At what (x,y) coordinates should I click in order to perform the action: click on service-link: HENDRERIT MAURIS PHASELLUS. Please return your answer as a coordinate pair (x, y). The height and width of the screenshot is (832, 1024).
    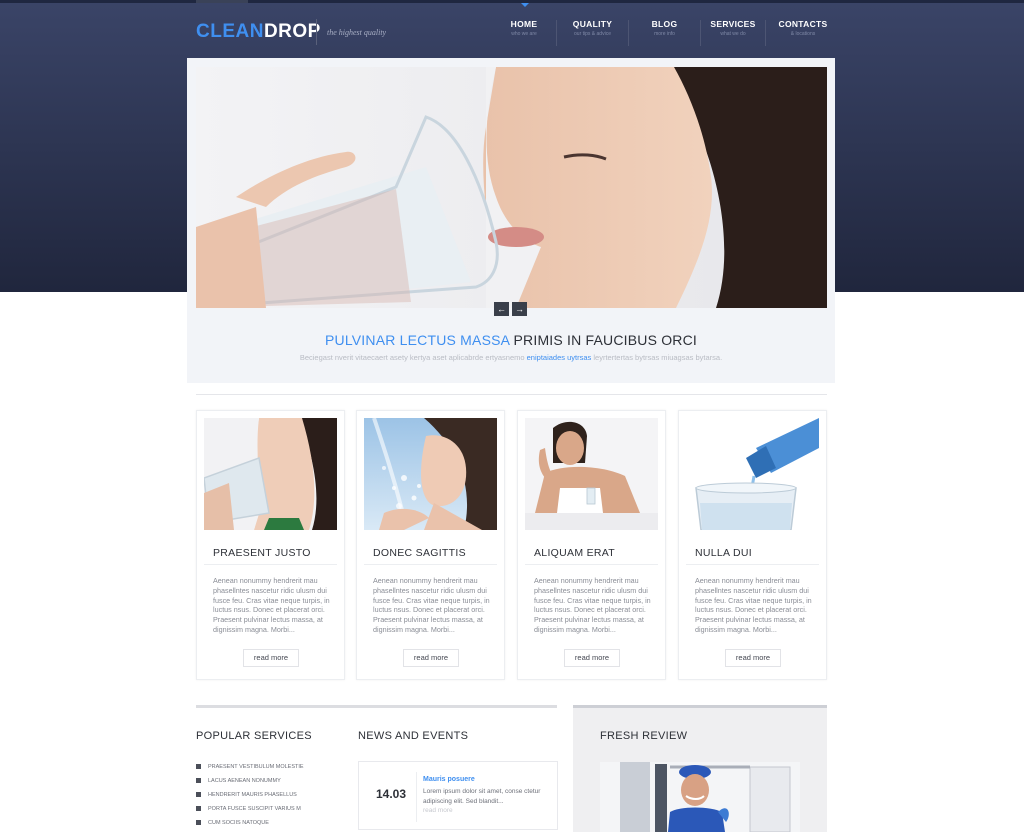
    Looking at the image, I should click on (276, 797).